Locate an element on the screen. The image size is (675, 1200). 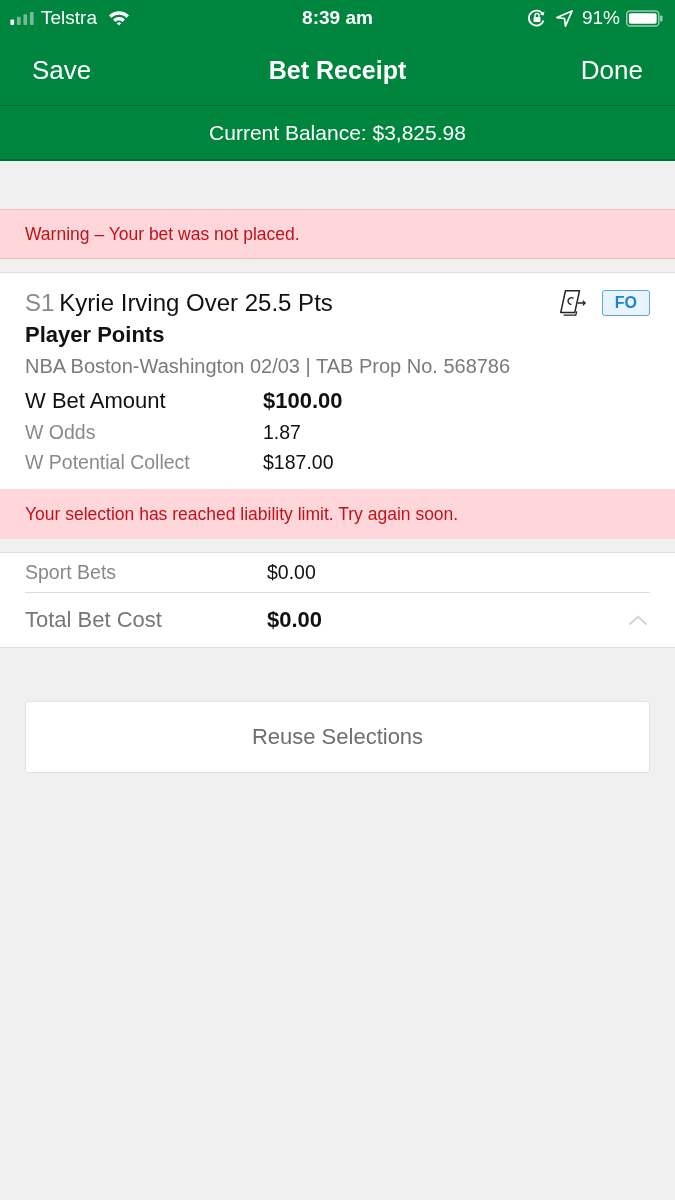
screen-title: Bet Receipt is located at coordinates (337, 70).